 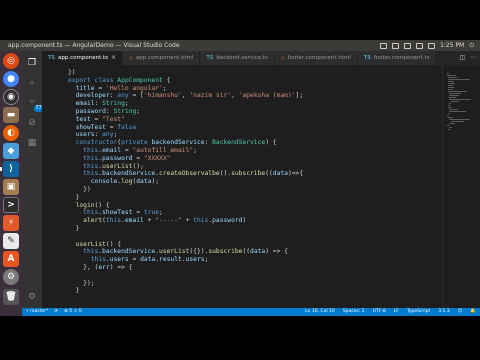 What do you see at coordinates (83, 267) in the screenshot?
I see `code-token: }, (` at bounding box center [83, 267].